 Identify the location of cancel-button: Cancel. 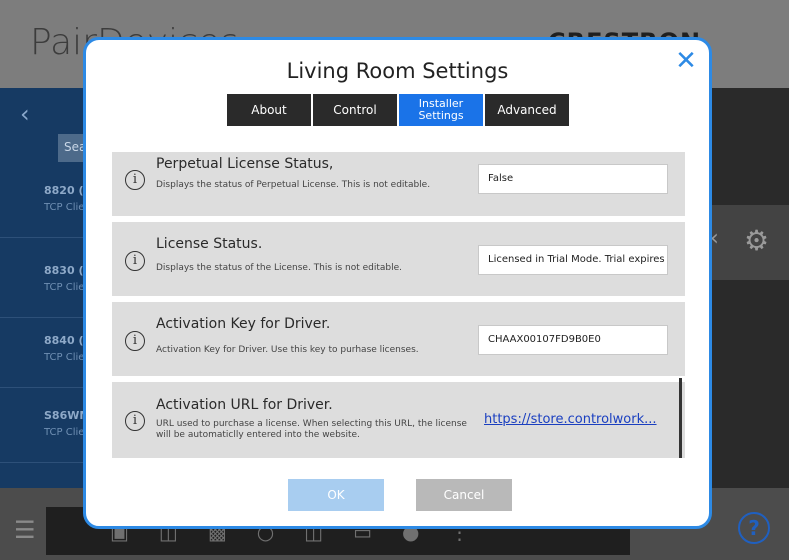
(464, 495).